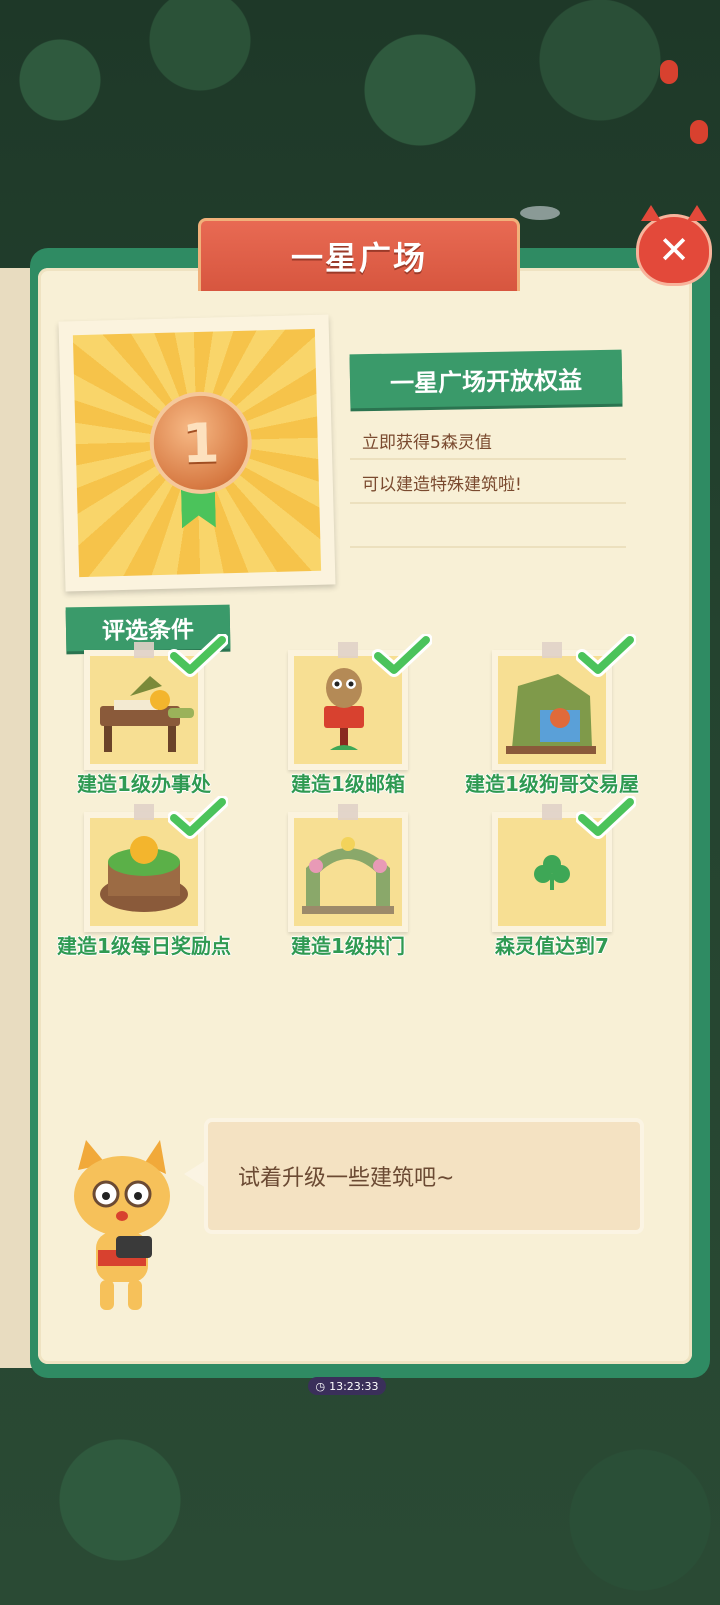  Describe the element at coordinates (195, 1174) in the screenshot. I see `speech-bubble-tail` at that location.